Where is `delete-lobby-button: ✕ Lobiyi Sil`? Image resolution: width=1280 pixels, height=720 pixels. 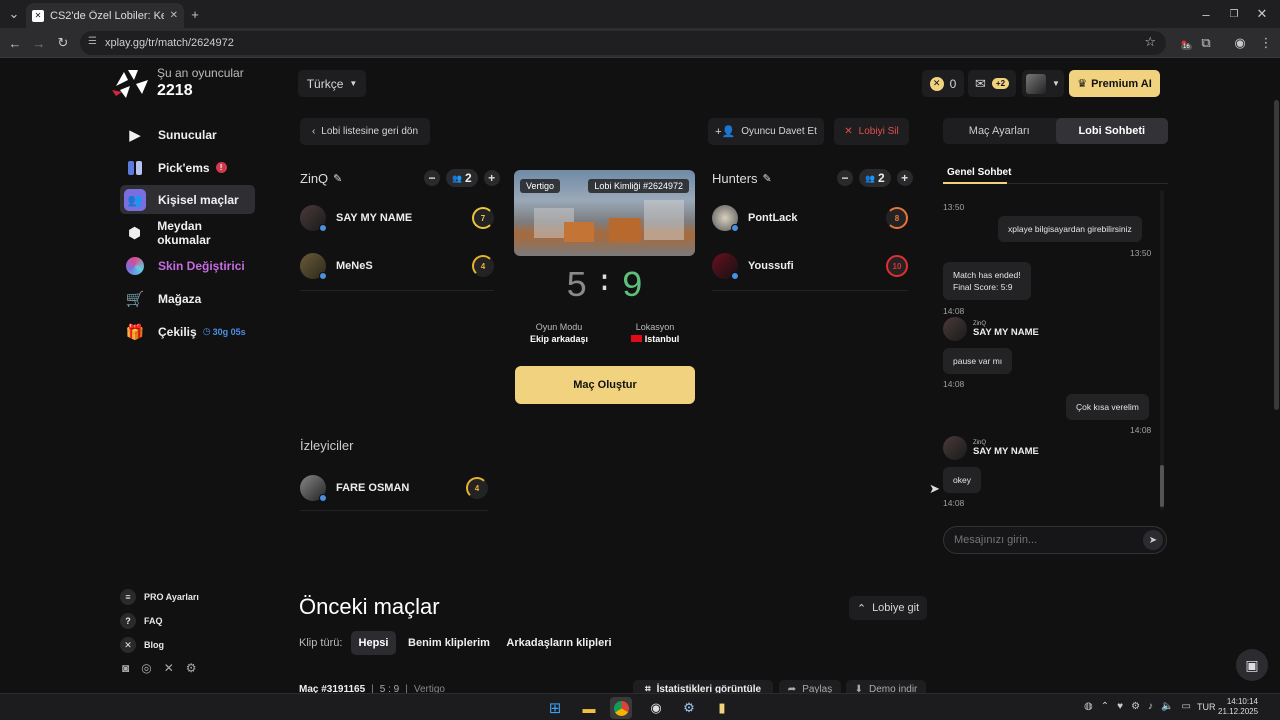 delete-lobby-button: ✕ Lobiyi Sil is located at coordinates (871, 131).